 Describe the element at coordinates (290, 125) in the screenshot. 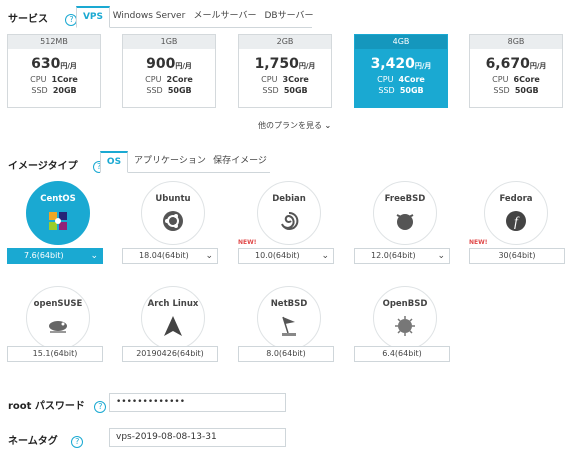

I see `more-plans-text: 他のプランを見る` at that location.